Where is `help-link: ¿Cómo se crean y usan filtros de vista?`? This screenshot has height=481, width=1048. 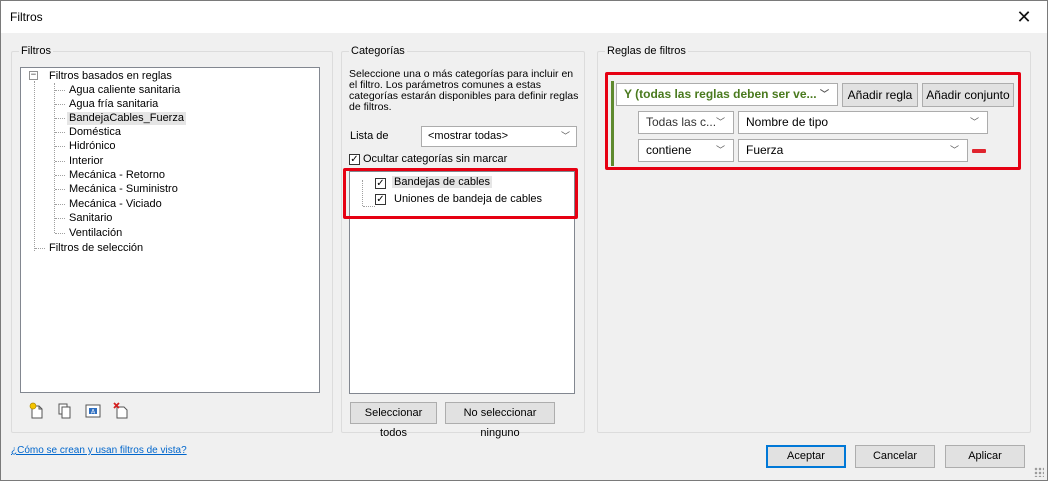
help-link: ¿Cómo se crean y usan filtros de vista? is located at coordinates (99, 450).